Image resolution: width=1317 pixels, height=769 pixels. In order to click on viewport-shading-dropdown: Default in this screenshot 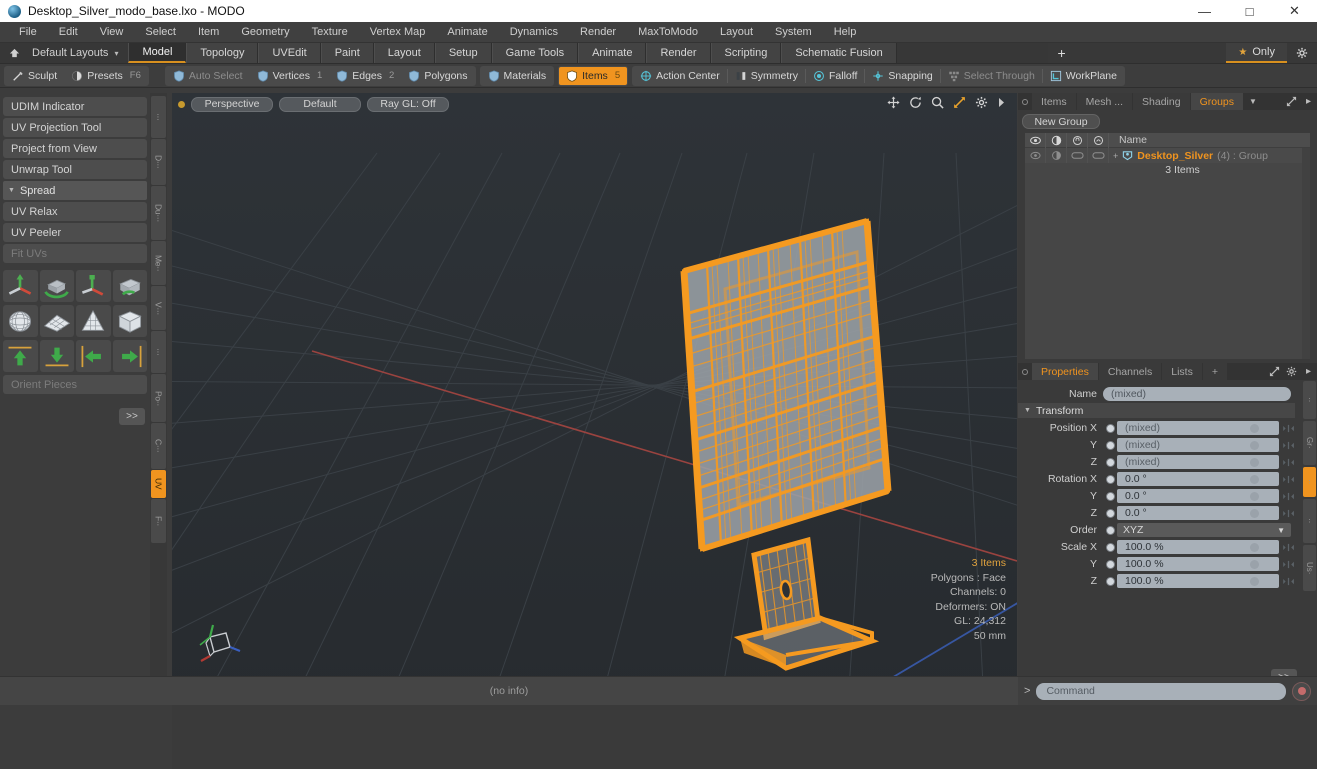, I will do `click(320, 104)`.